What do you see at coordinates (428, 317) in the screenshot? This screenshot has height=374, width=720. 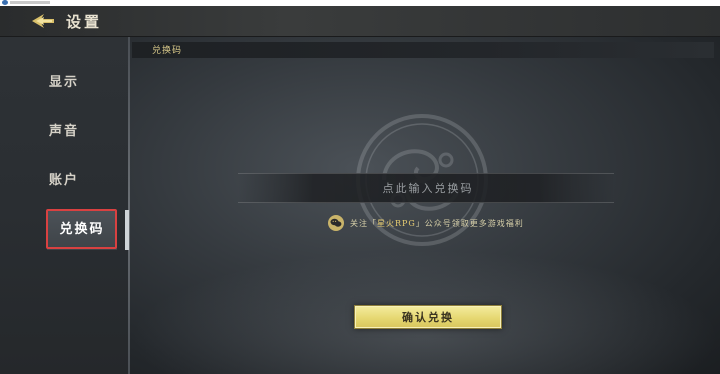 I see `confirm-redeem-button: 确认兑换` at bounding box center [428, 317].